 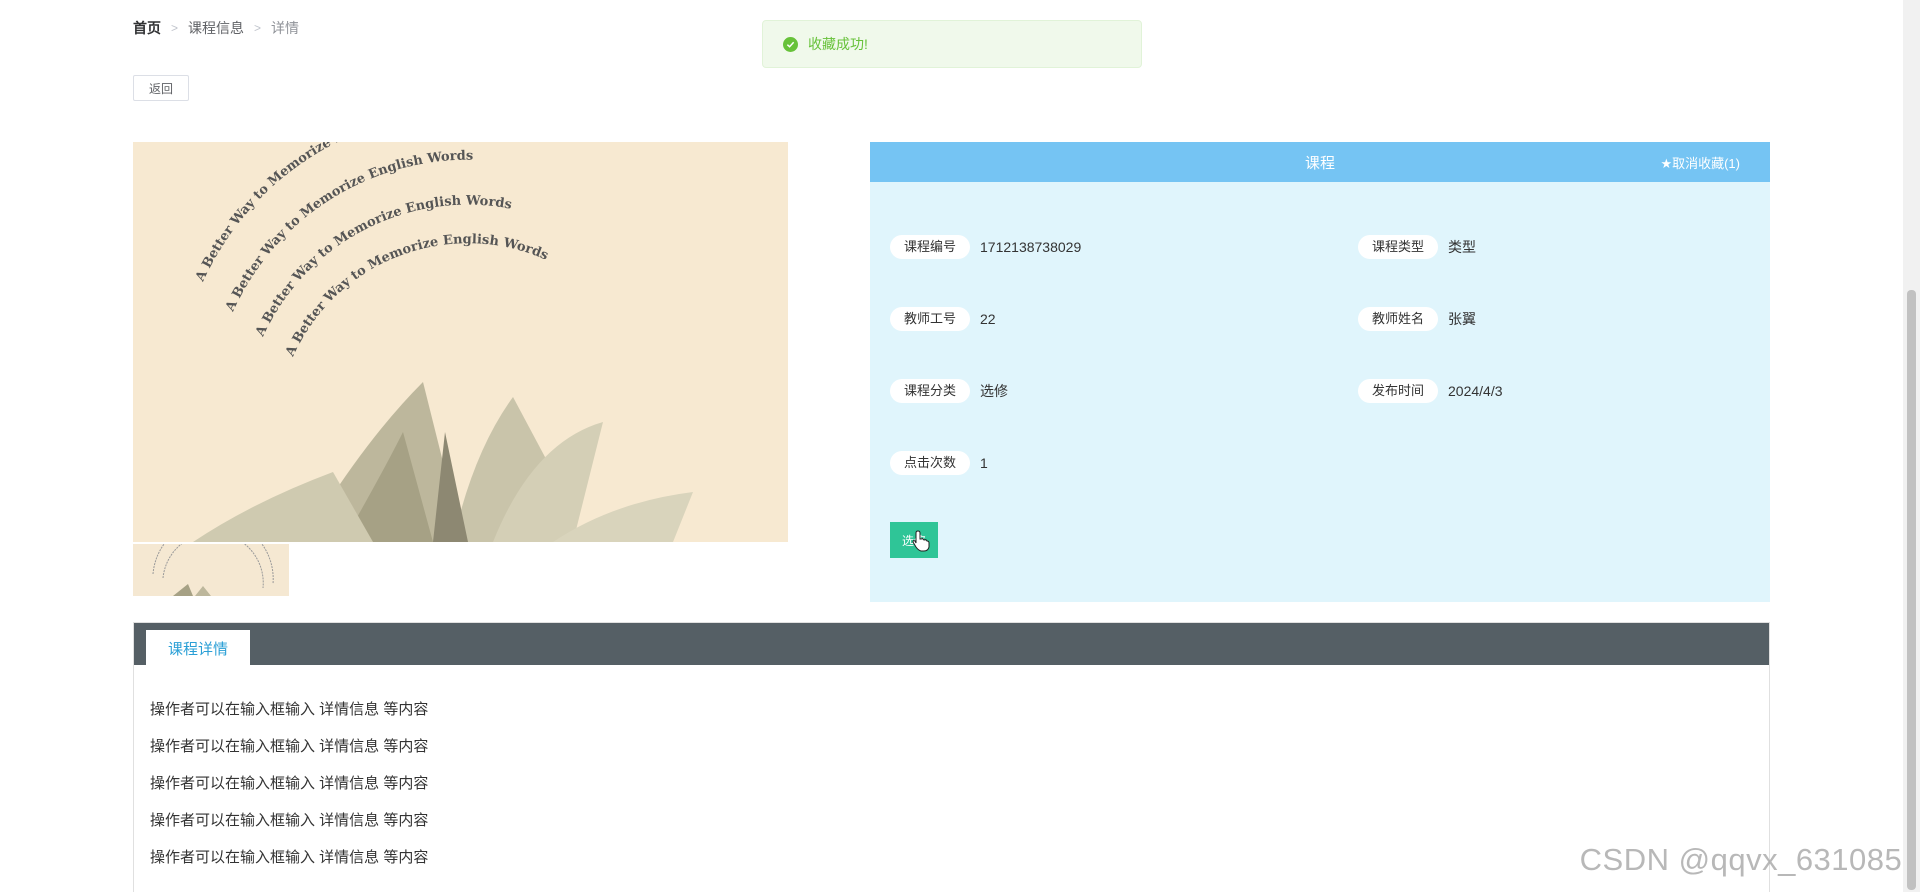 What do you see at coordinates (1462, 319) in the screenshot?
I see `field-value: 张翼` at bounding box center [1462, 319].